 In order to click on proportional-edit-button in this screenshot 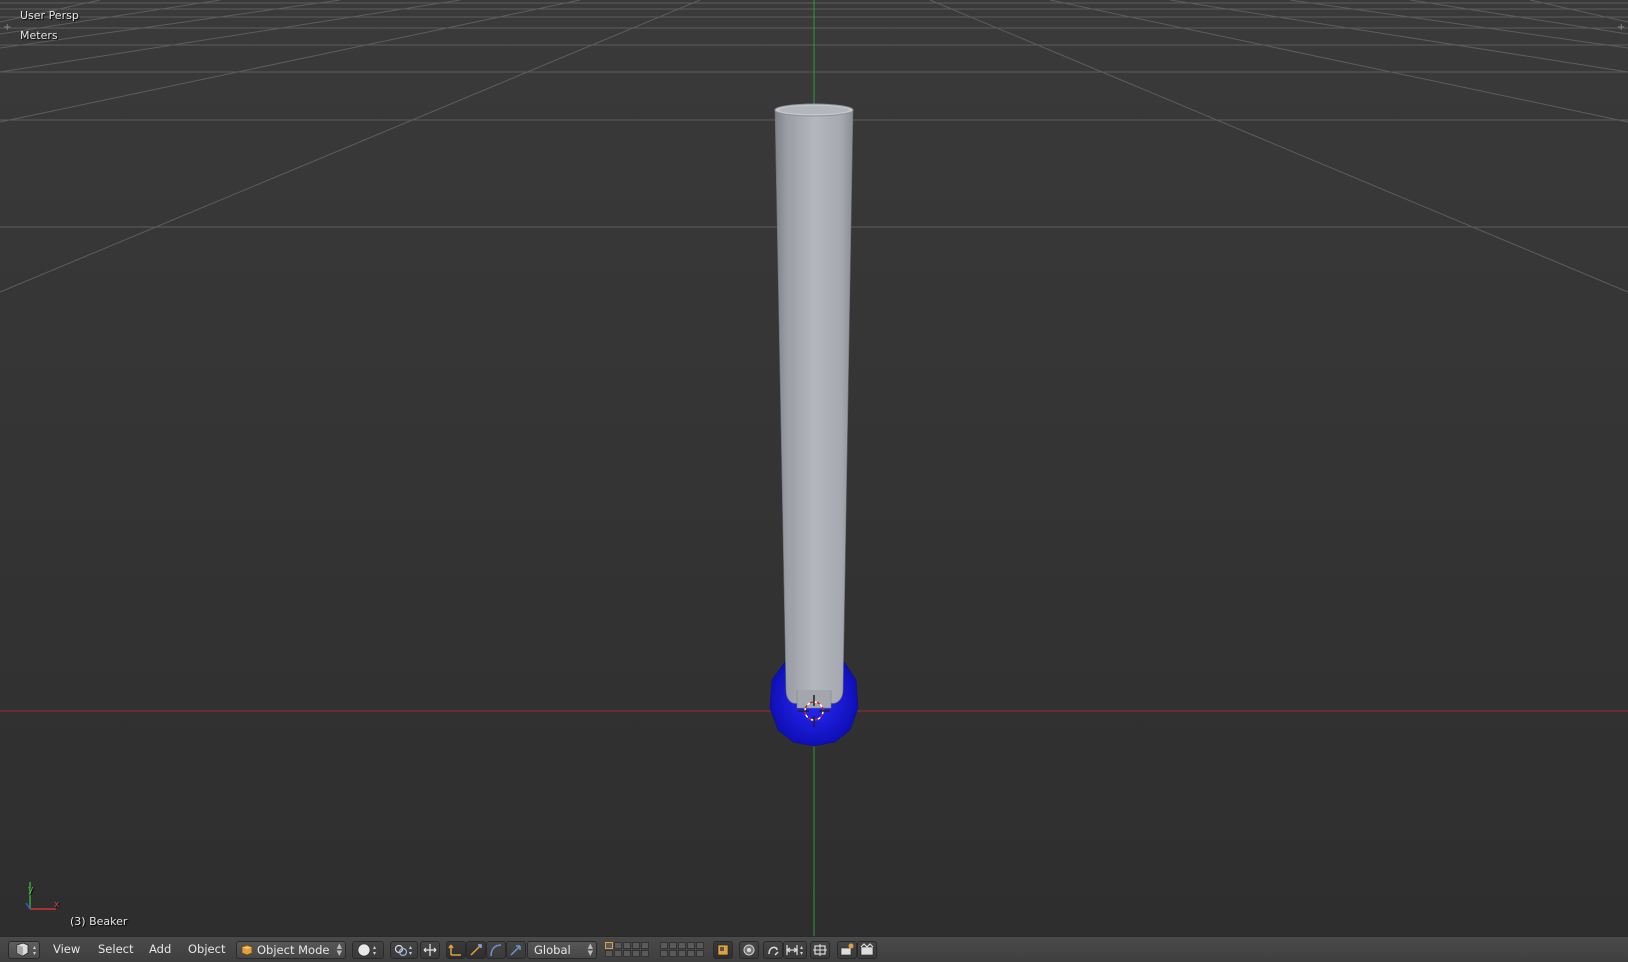, I will do `click(749, 950)`.